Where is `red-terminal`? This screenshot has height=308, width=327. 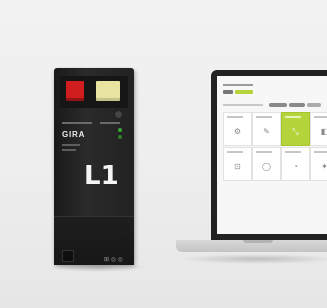 red-terminal is located at coordinates (75, 91).